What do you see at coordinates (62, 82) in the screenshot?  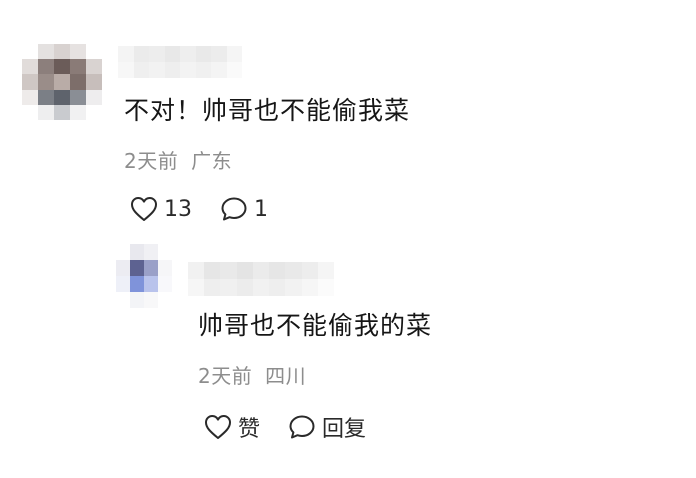 I see `commenter-avatar-blurred` at bounding box center [62, 82].